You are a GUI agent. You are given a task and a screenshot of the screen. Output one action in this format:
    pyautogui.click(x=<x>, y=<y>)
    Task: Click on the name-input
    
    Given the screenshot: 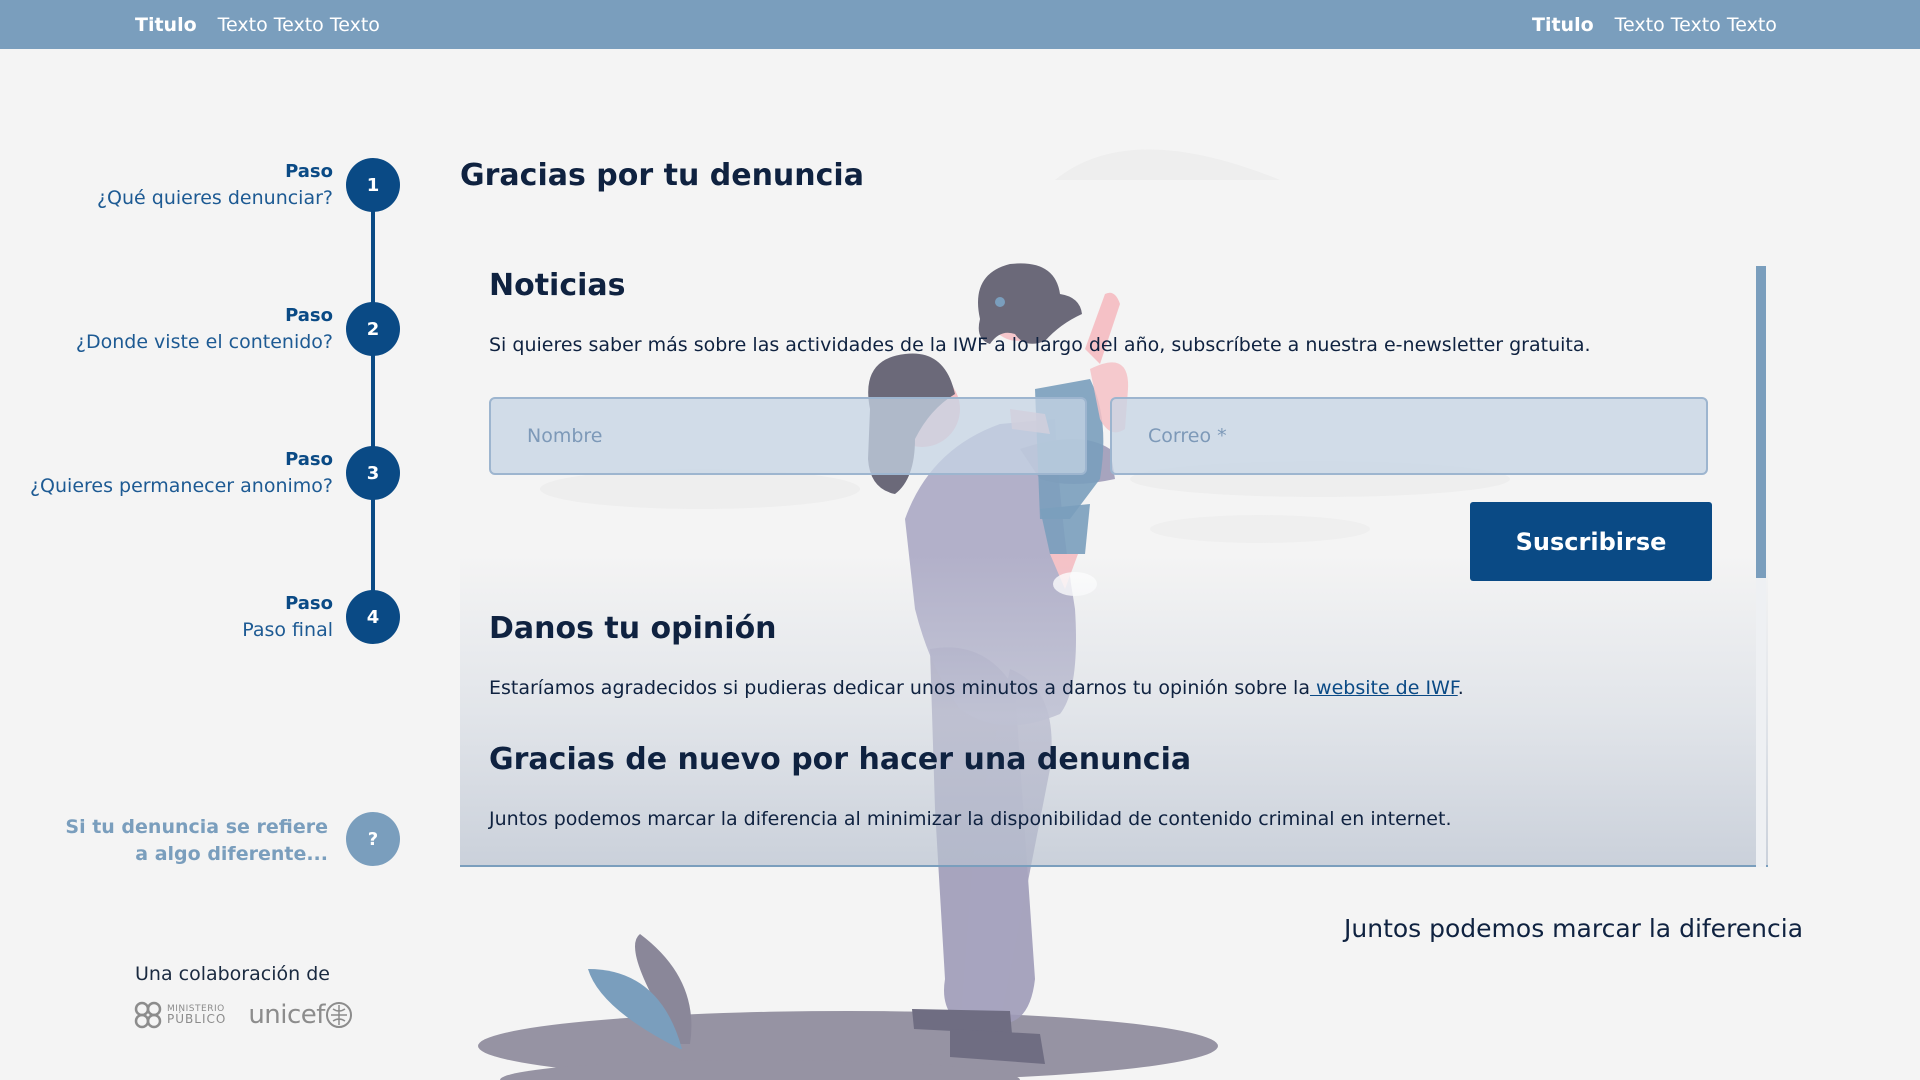 What is the action you would take?
    pyautogui.click(x=788, y=436)
    